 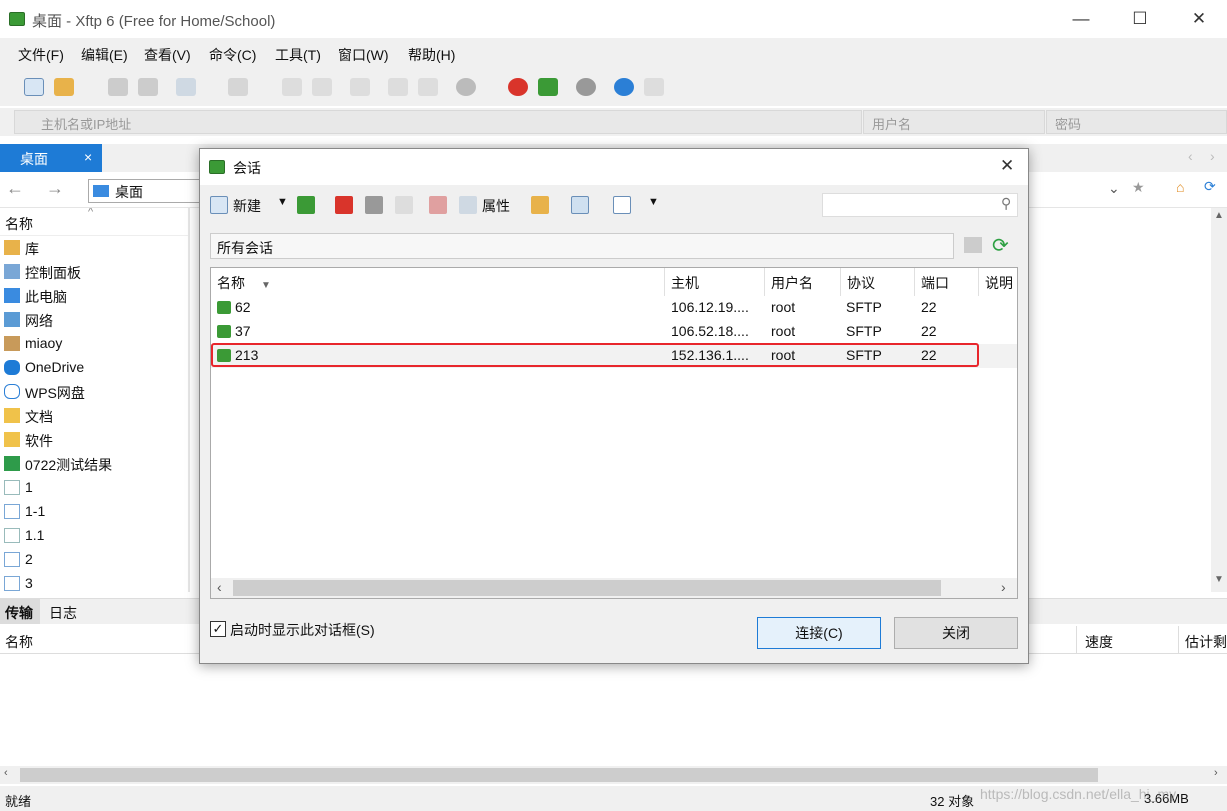 I want to click on maximize-button: ☐, so click(x=1140, y=19).